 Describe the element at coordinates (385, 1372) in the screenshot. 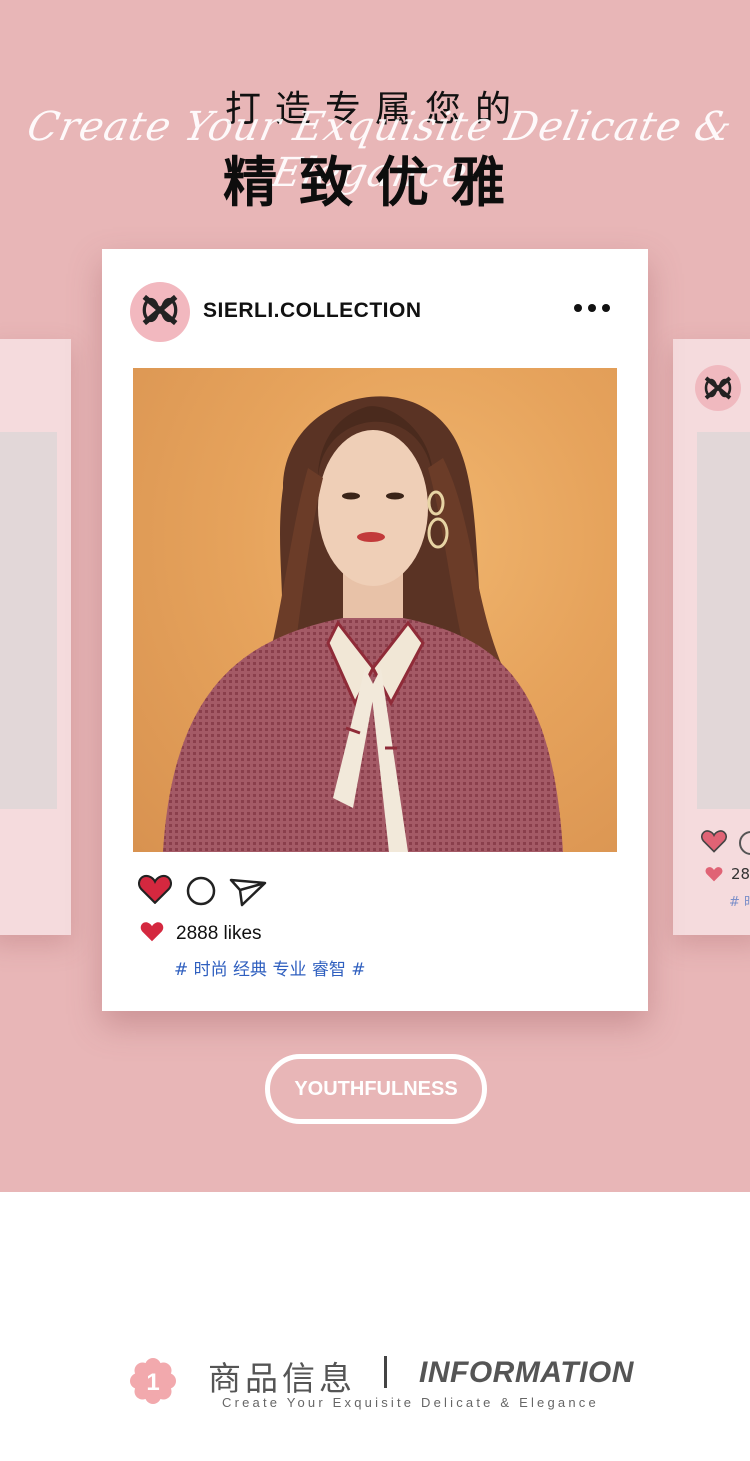

I see `divider` at that location.